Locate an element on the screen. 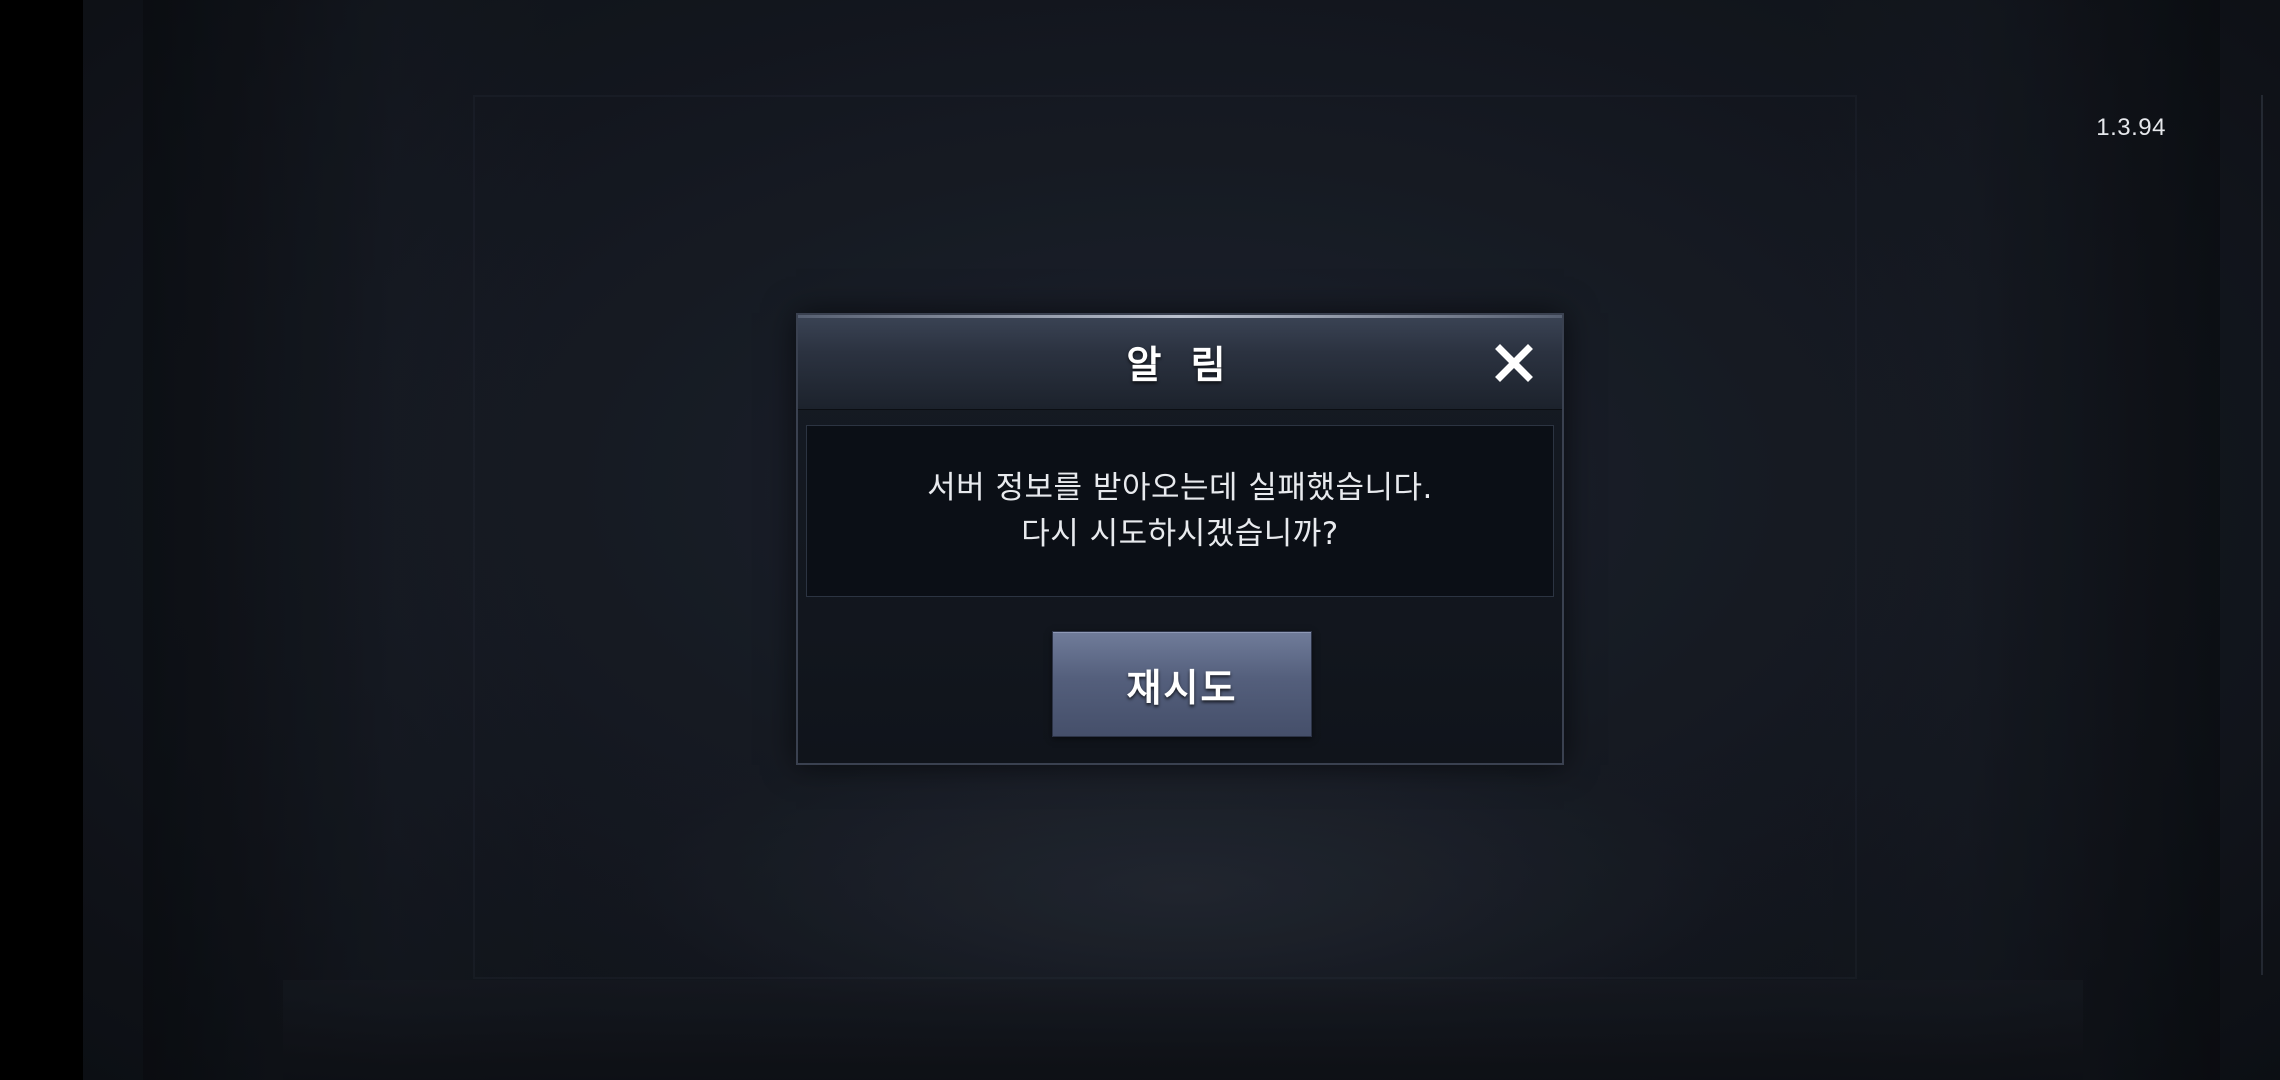  message-box: 서버 정보를 받아오는데 실패했습니다. 다시 시도하시겠습니까? is located at coordinates (1180, 511).